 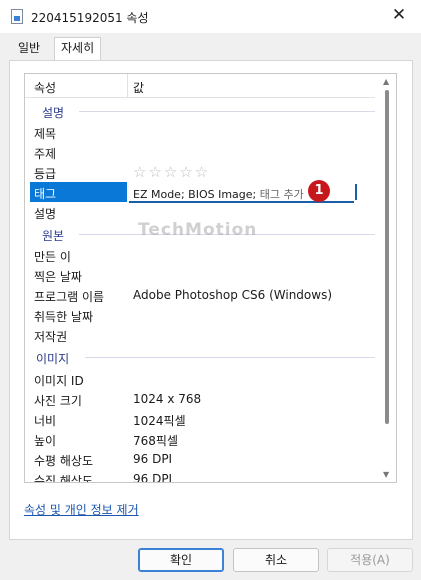 What do you see at coordinates (45, 421) in the screenshot?
I see `row-label: 너비` at bounding box center [45, 421].